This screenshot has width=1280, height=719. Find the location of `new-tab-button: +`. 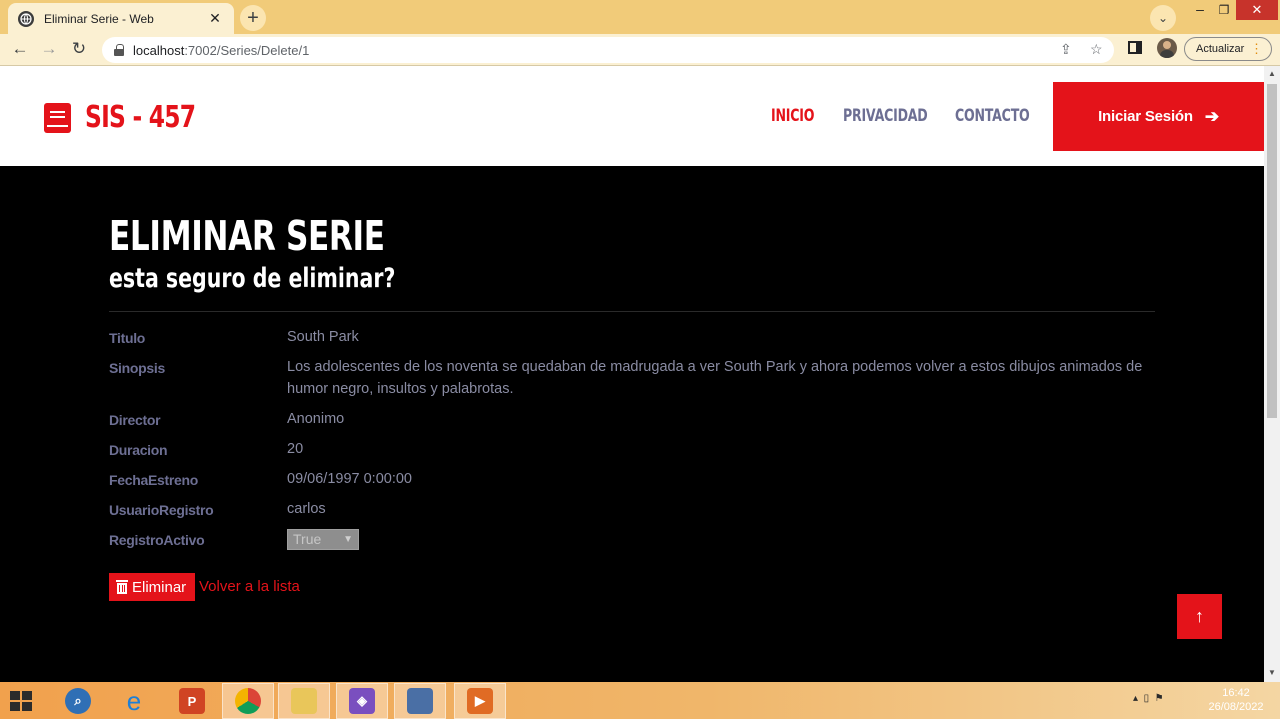

new-tab-button: + is located at coordinates (253, 18).